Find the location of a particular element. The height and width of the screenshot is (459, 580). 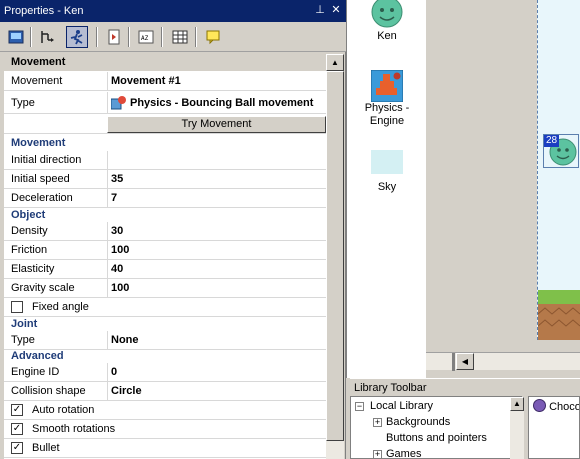

property-row-fixed-angle: Fixed angle is located at coordinates (165, 307).